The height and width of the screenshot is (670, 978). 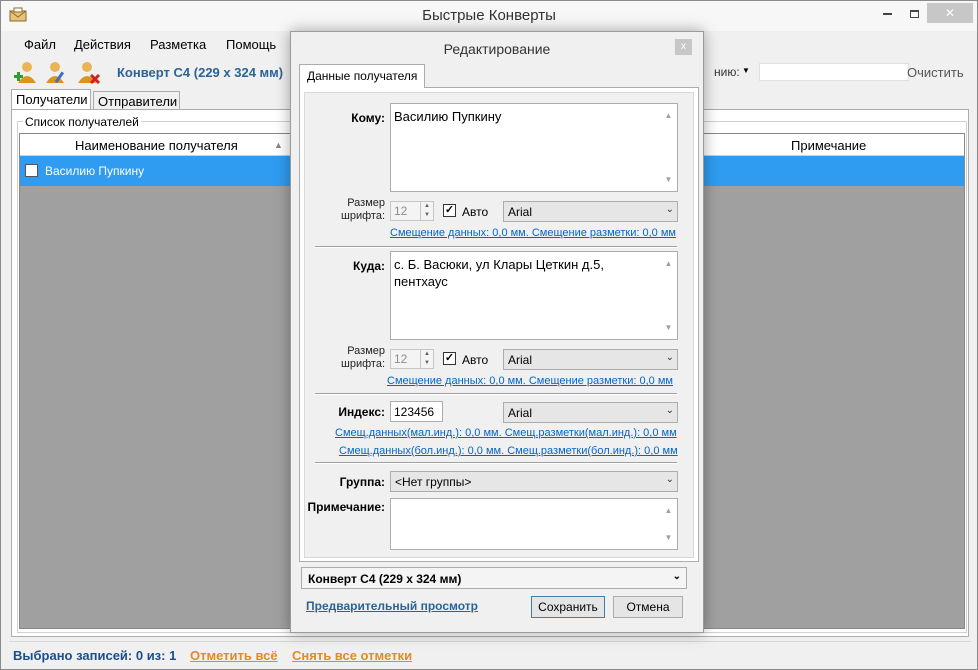 What do you see at coordinates (475, 360) in the screenshot?
I see `address-auto-label: Авто` at bounding box center [475, 360].